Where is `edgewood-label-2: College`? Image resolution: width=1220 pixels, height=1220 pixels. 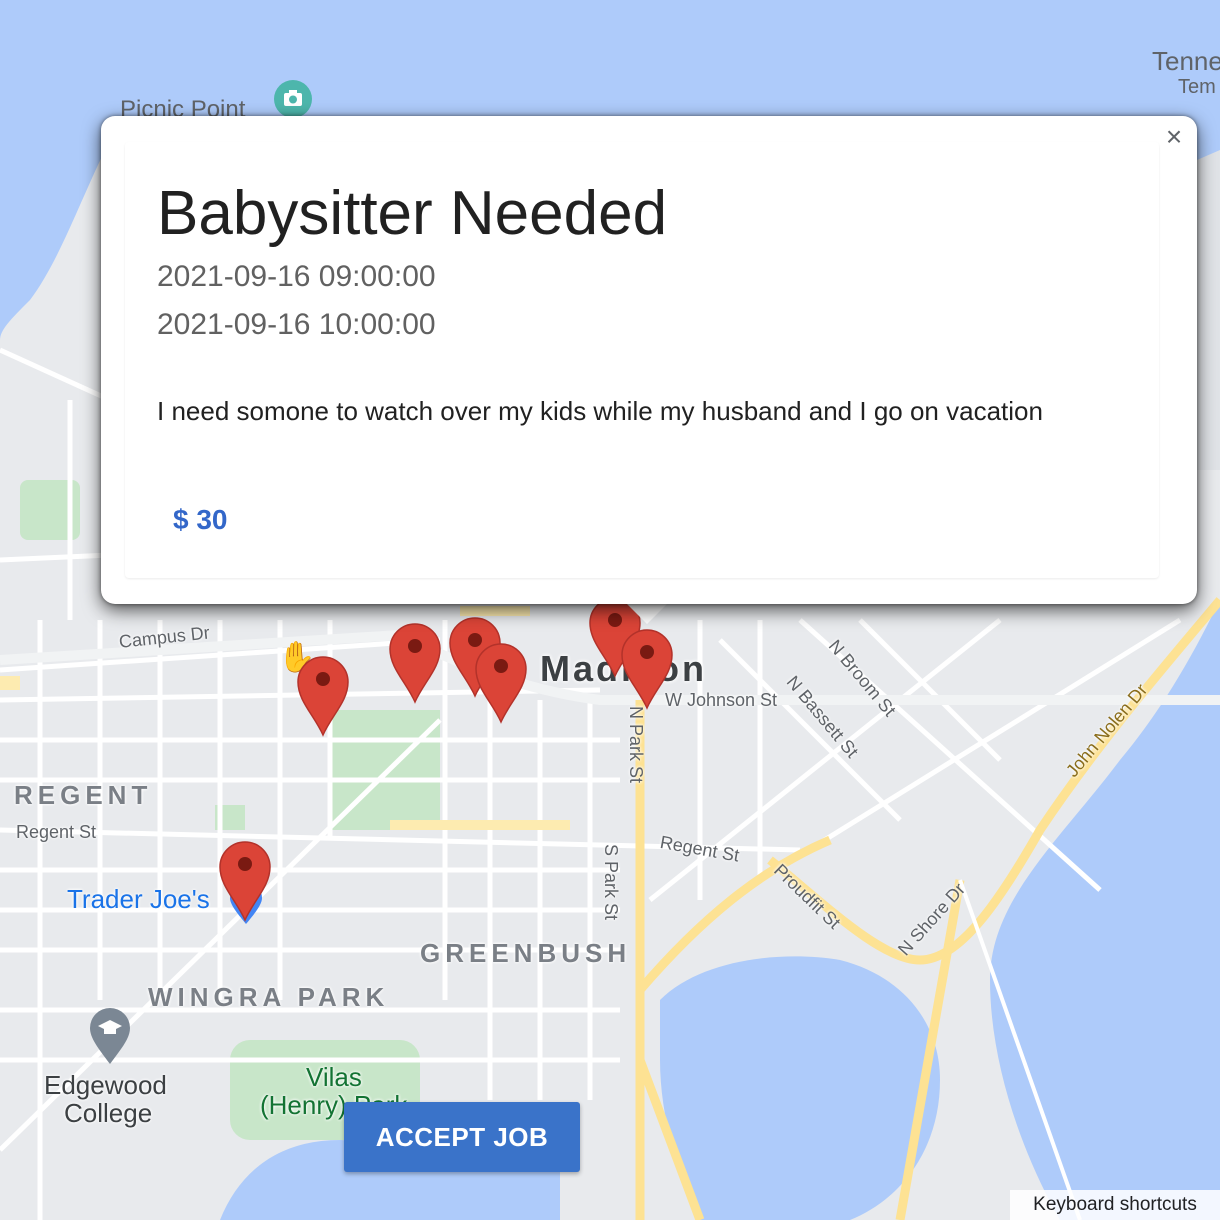
edgewood-label-2: College is located at coordinates (108, 1113).